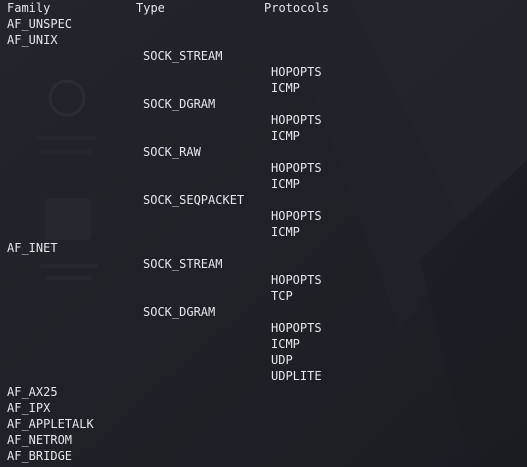 The image size is (527, 467). I want to click on type-line: SOCK_SEQPACKET, so click(194, 200).